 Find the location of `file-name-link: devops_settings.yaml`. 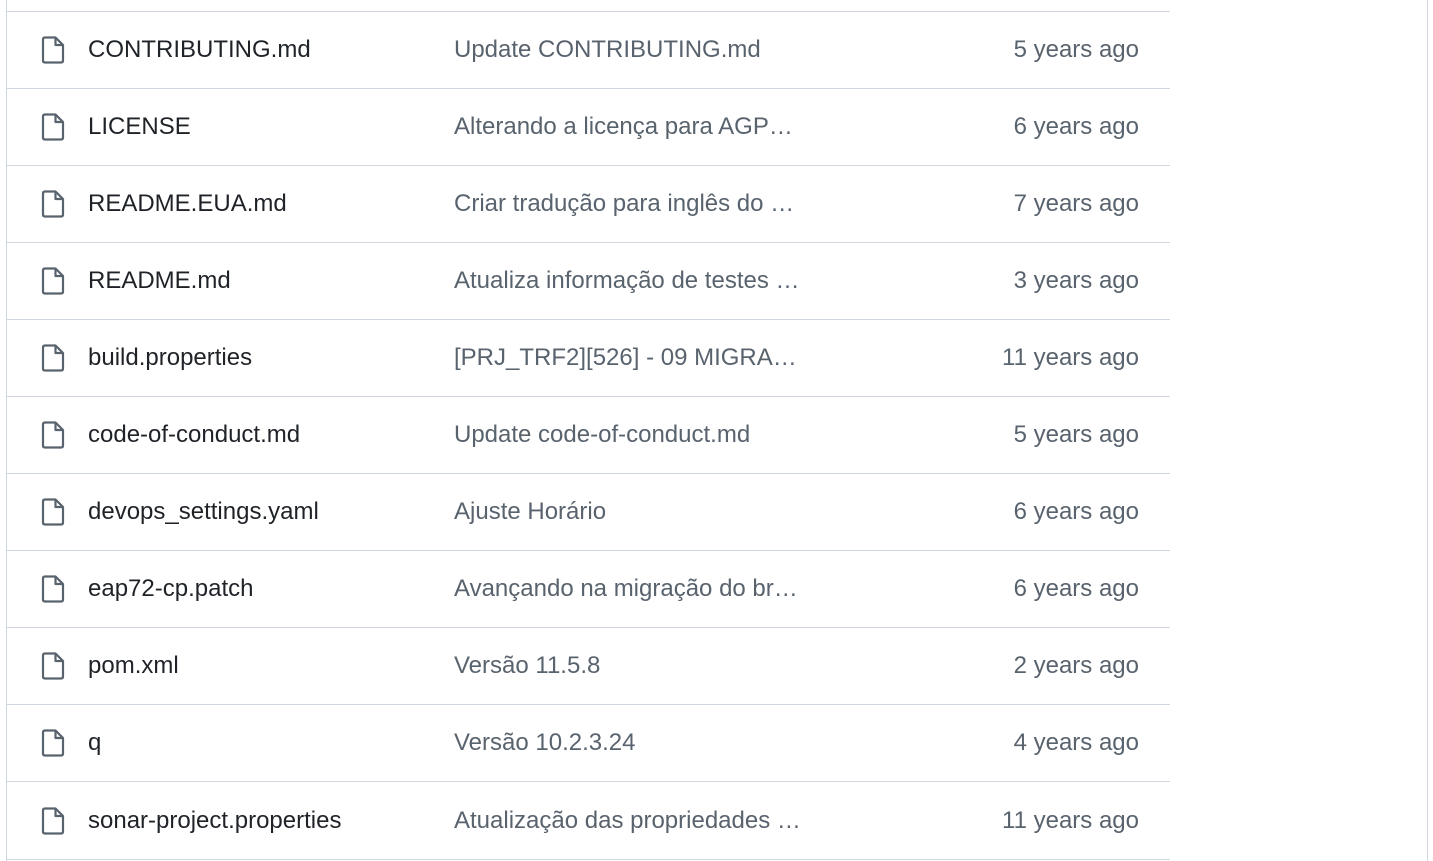

file-name-link: devops_settings.yaml is located at coordinates (203, 512).